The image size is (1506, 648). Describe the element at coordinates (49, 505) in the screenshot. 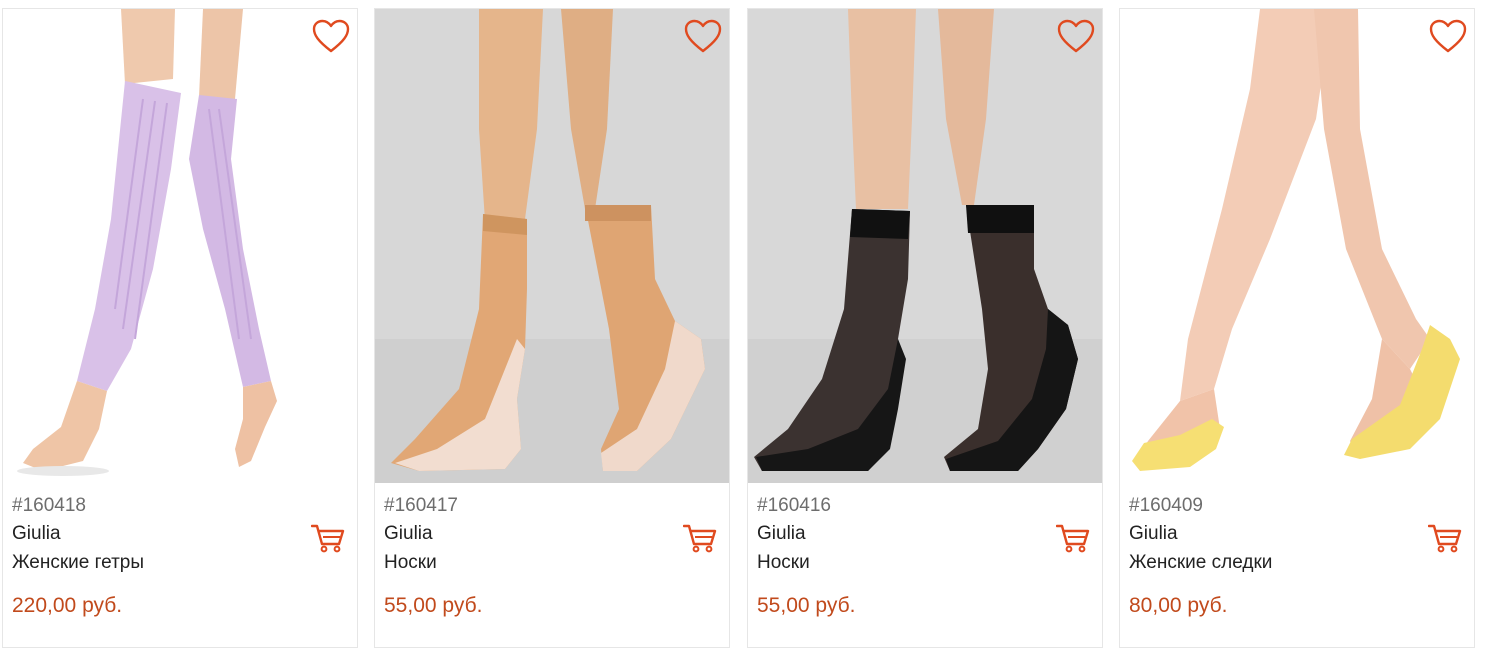

I see `product-sku: #160418` at that location.